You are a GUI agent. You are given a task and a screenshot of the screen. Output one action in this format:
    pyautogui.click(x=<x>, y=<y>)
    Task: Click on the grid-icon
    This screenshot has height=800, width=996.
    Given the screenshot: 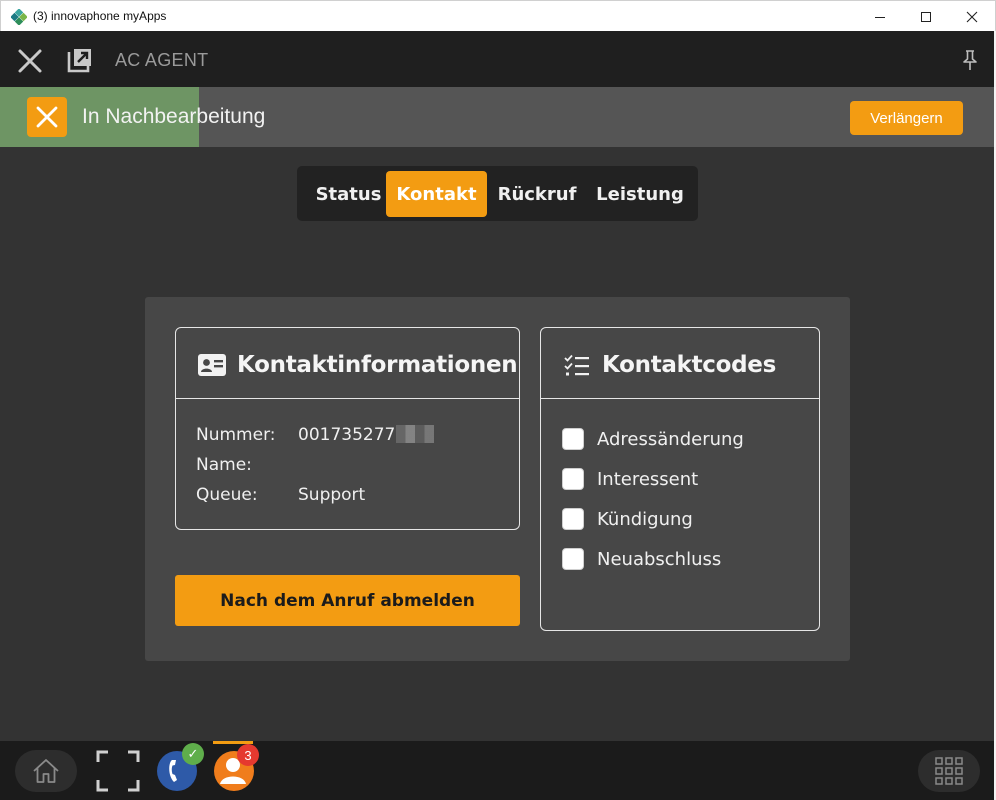 What is the action you would take?
    pyautogui.click(x=949, y=771)
    